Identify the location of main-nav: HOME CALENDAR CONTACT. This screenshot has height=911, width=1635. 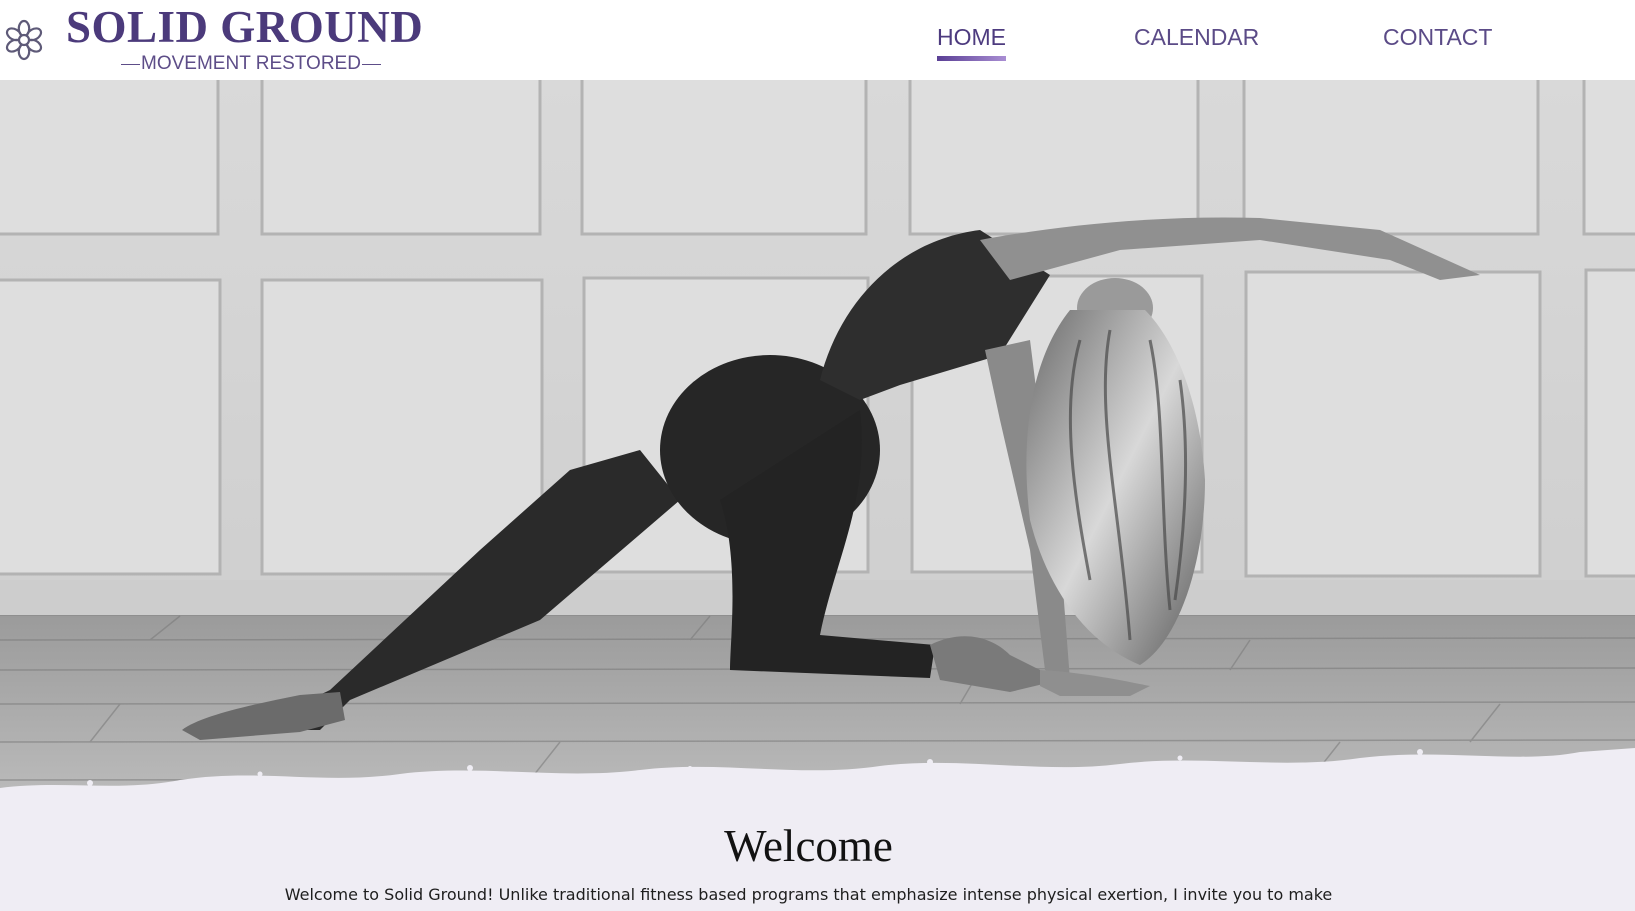
(817, 42).